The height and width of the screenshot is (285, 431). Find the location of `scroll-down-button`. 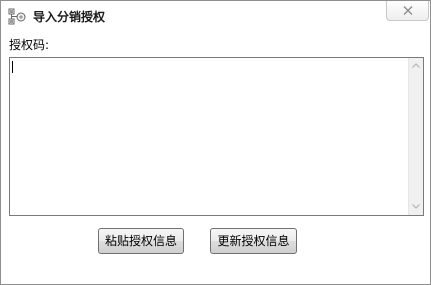

scroll-down-button is located at coordinates (416, 207).